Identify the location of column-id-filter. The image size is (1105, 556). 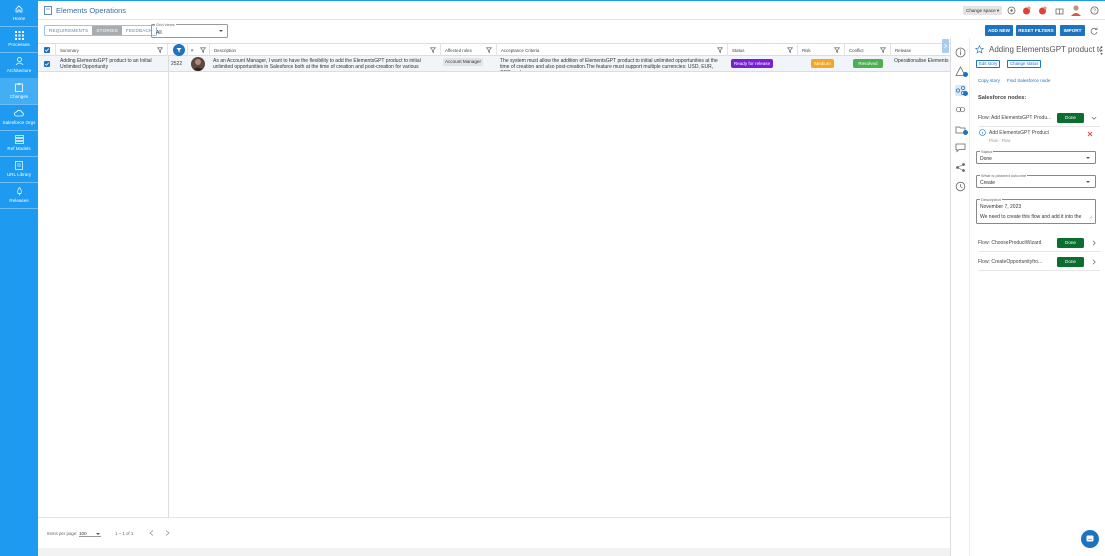
(178, 50).